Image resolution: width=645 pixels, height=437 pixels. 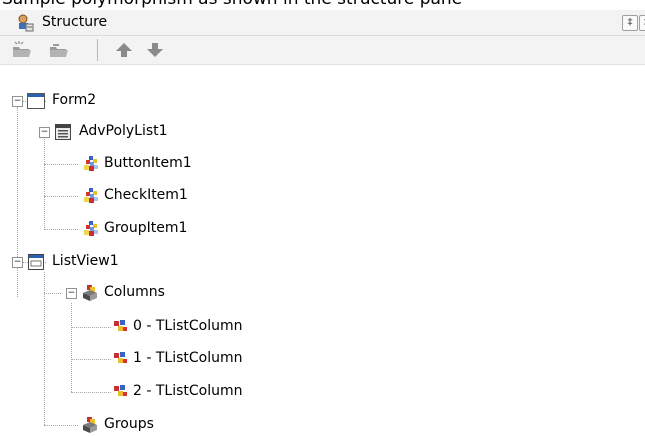 What do you see at coordinates (21, 50) in the screenshot?
I see `folder-expand-icon` at bounding box center [21, 50].